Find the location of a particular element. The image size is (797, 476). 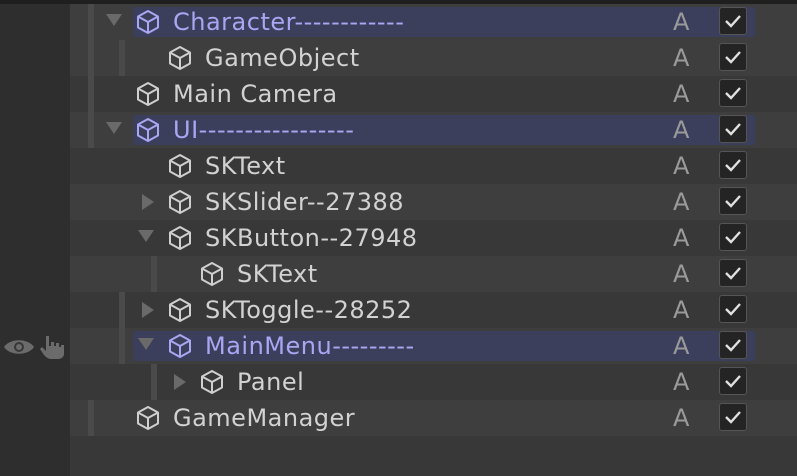

hierarchy-row-main-camera: Main Camera A is located at coordinates (398, 94).